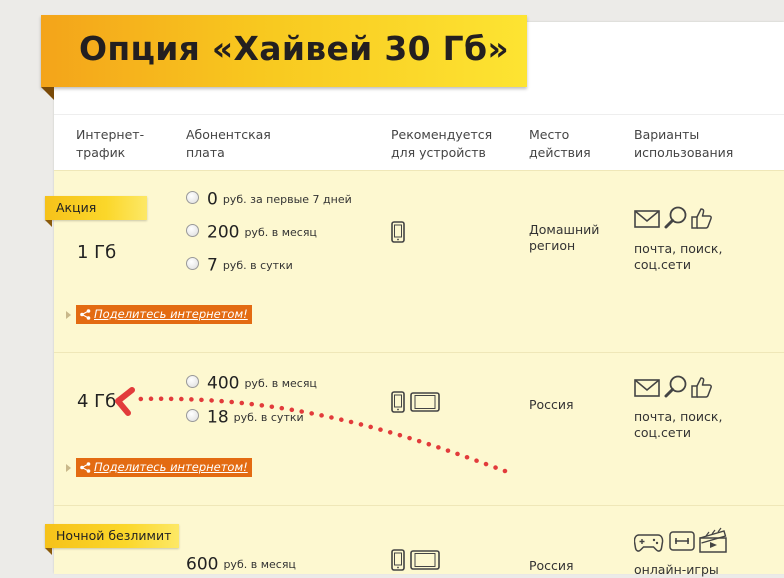 The image size is (784, 578). I want to click on gamepad-icon, so click(649, 543).